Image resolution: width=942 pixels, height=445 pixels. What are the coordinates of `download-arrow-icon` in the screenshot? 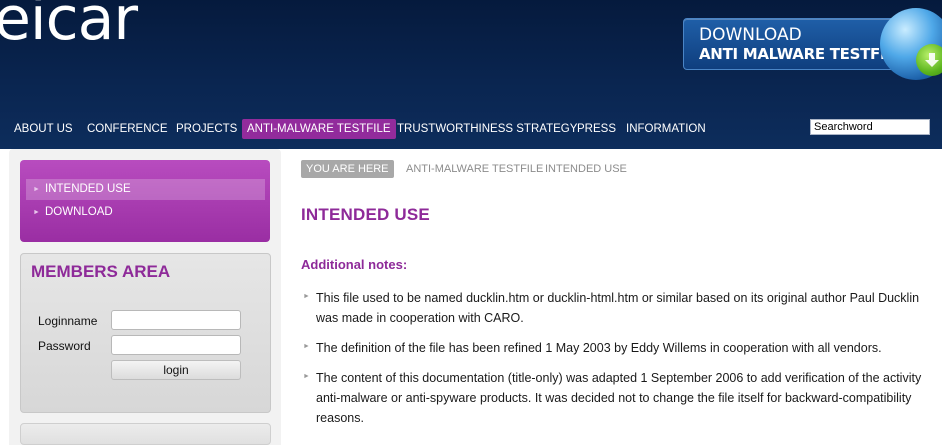 It's located at (929, 60).